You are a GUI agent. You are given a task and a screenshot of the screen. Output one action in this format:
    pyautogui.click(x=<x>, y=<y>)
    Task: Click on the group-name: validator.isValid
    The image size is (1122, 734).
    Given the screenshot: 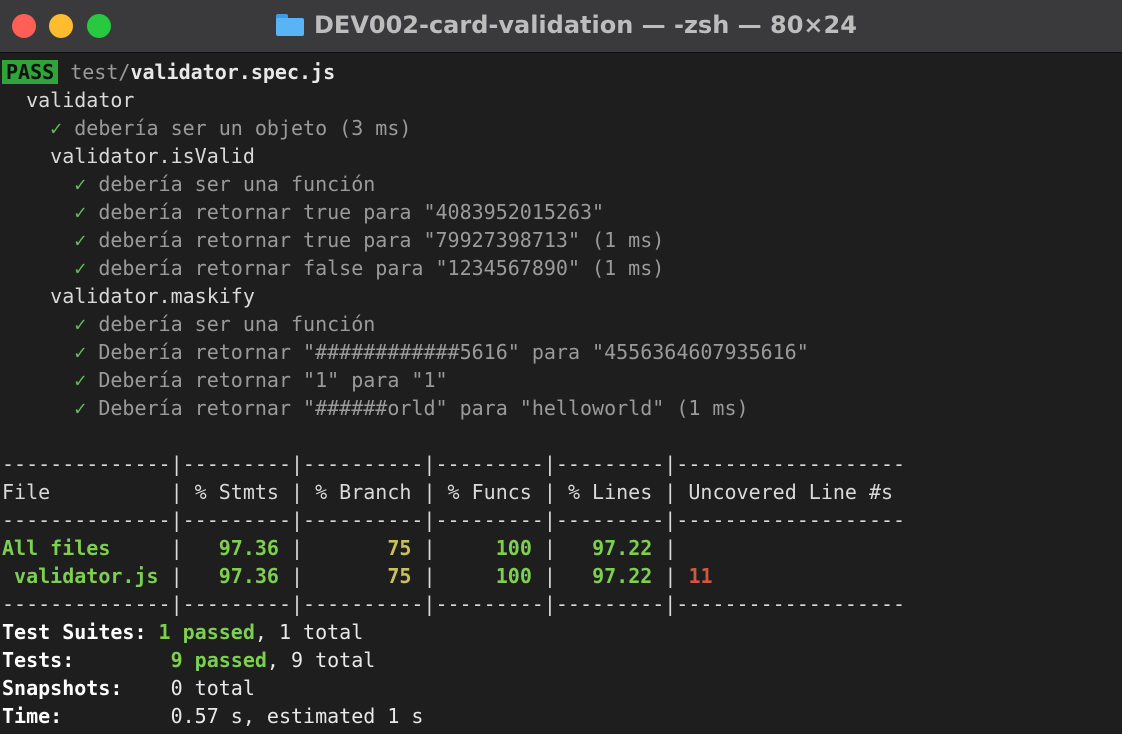 What is the action you would take?
    pyautogui.click(x=562, y=156)
    